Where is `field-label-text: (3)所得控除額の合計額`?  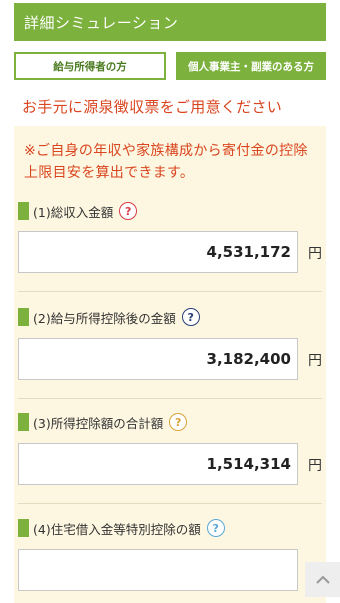 field-label-text: (3)所得控除額の合計額 is located at coordinates (98, 423).